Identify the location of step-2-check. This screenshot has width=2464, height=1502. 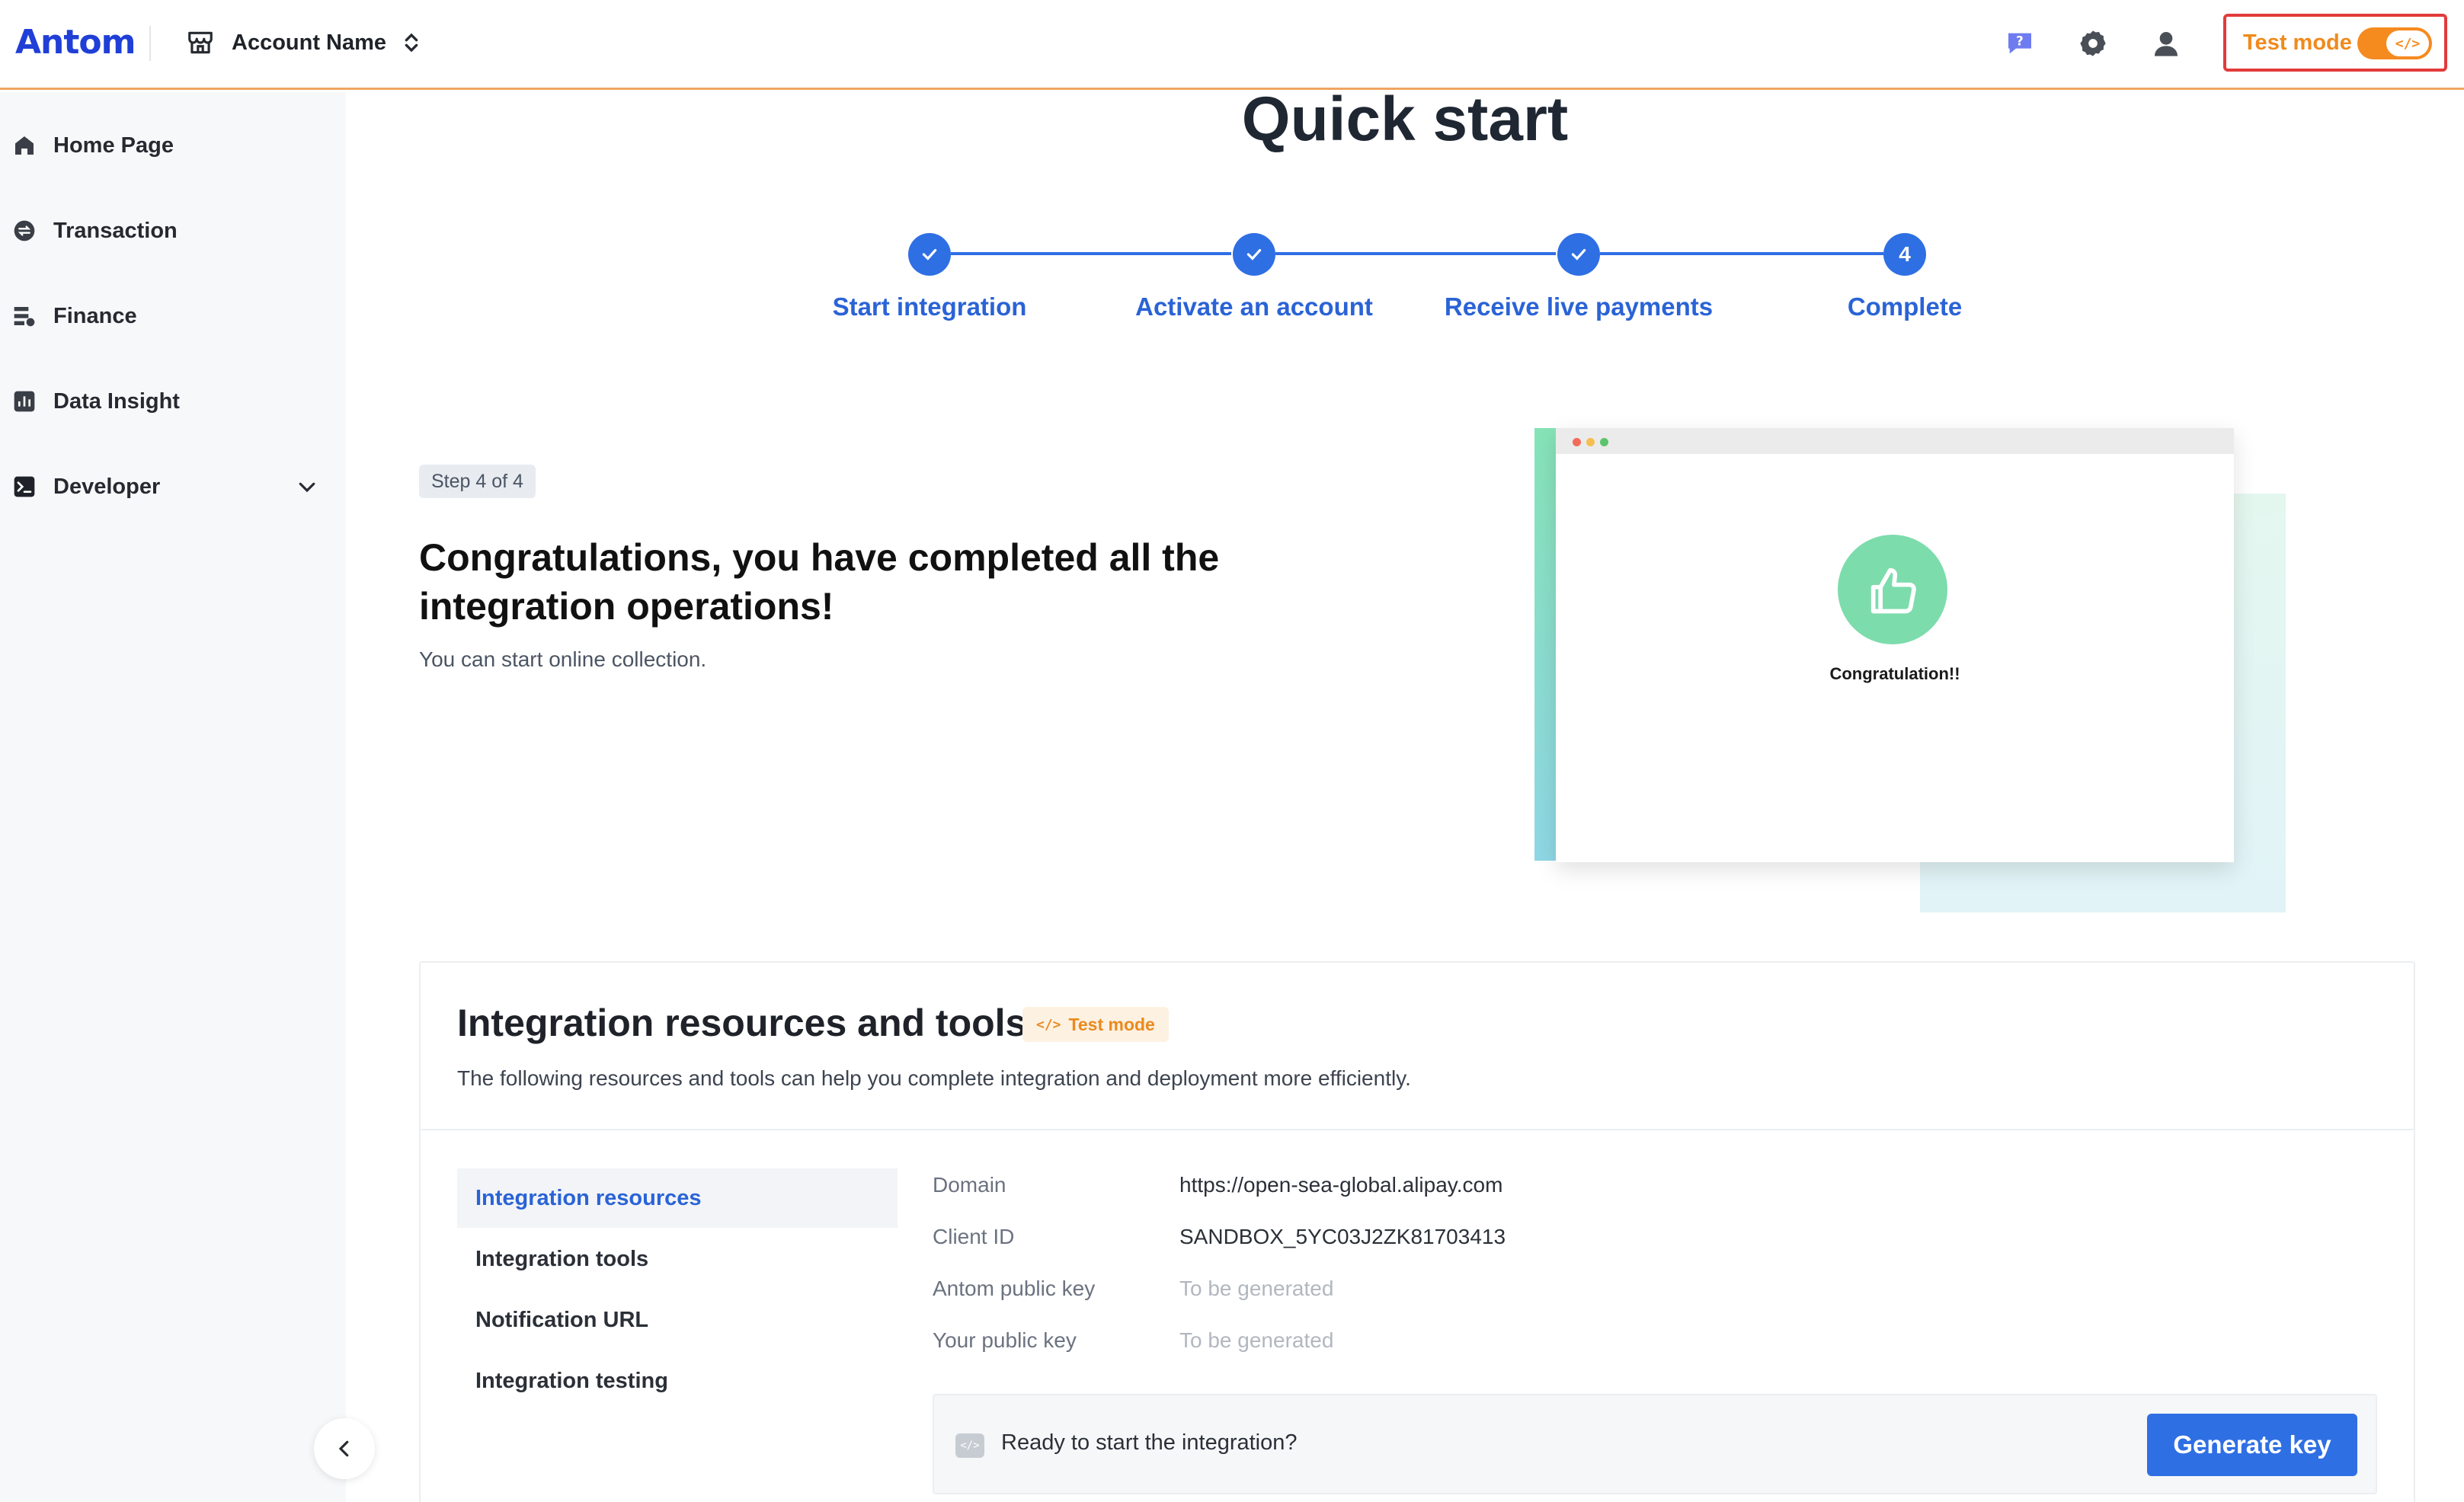
(1254, 254).